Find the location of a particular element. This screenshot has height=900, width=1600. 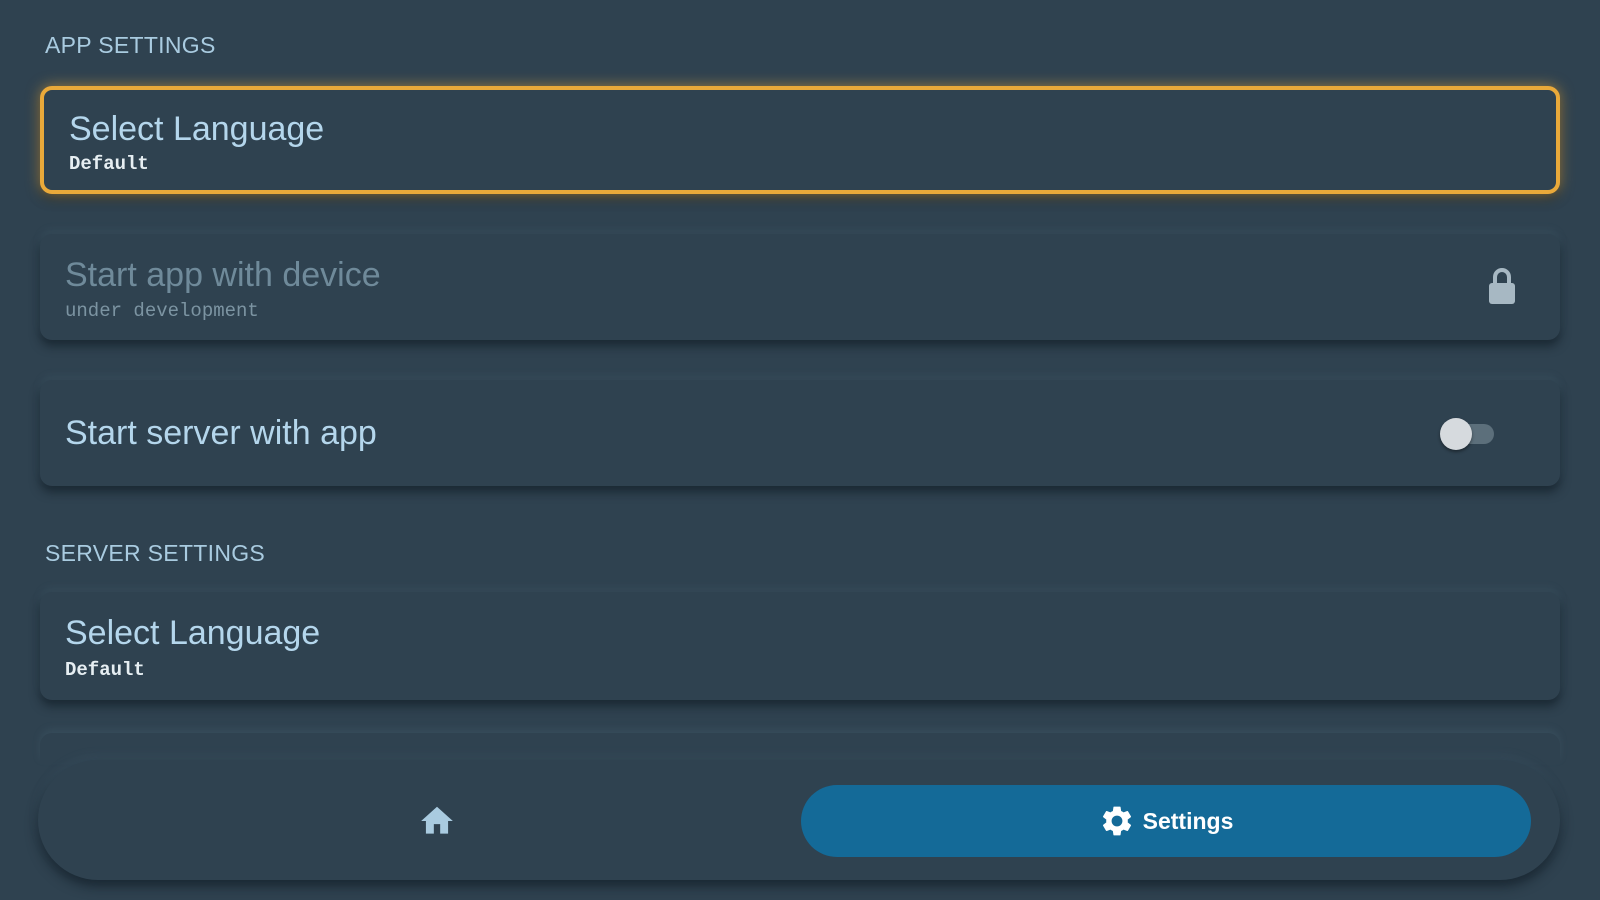

settings-tab-button: Settings is located at coordinates (1166, 821).